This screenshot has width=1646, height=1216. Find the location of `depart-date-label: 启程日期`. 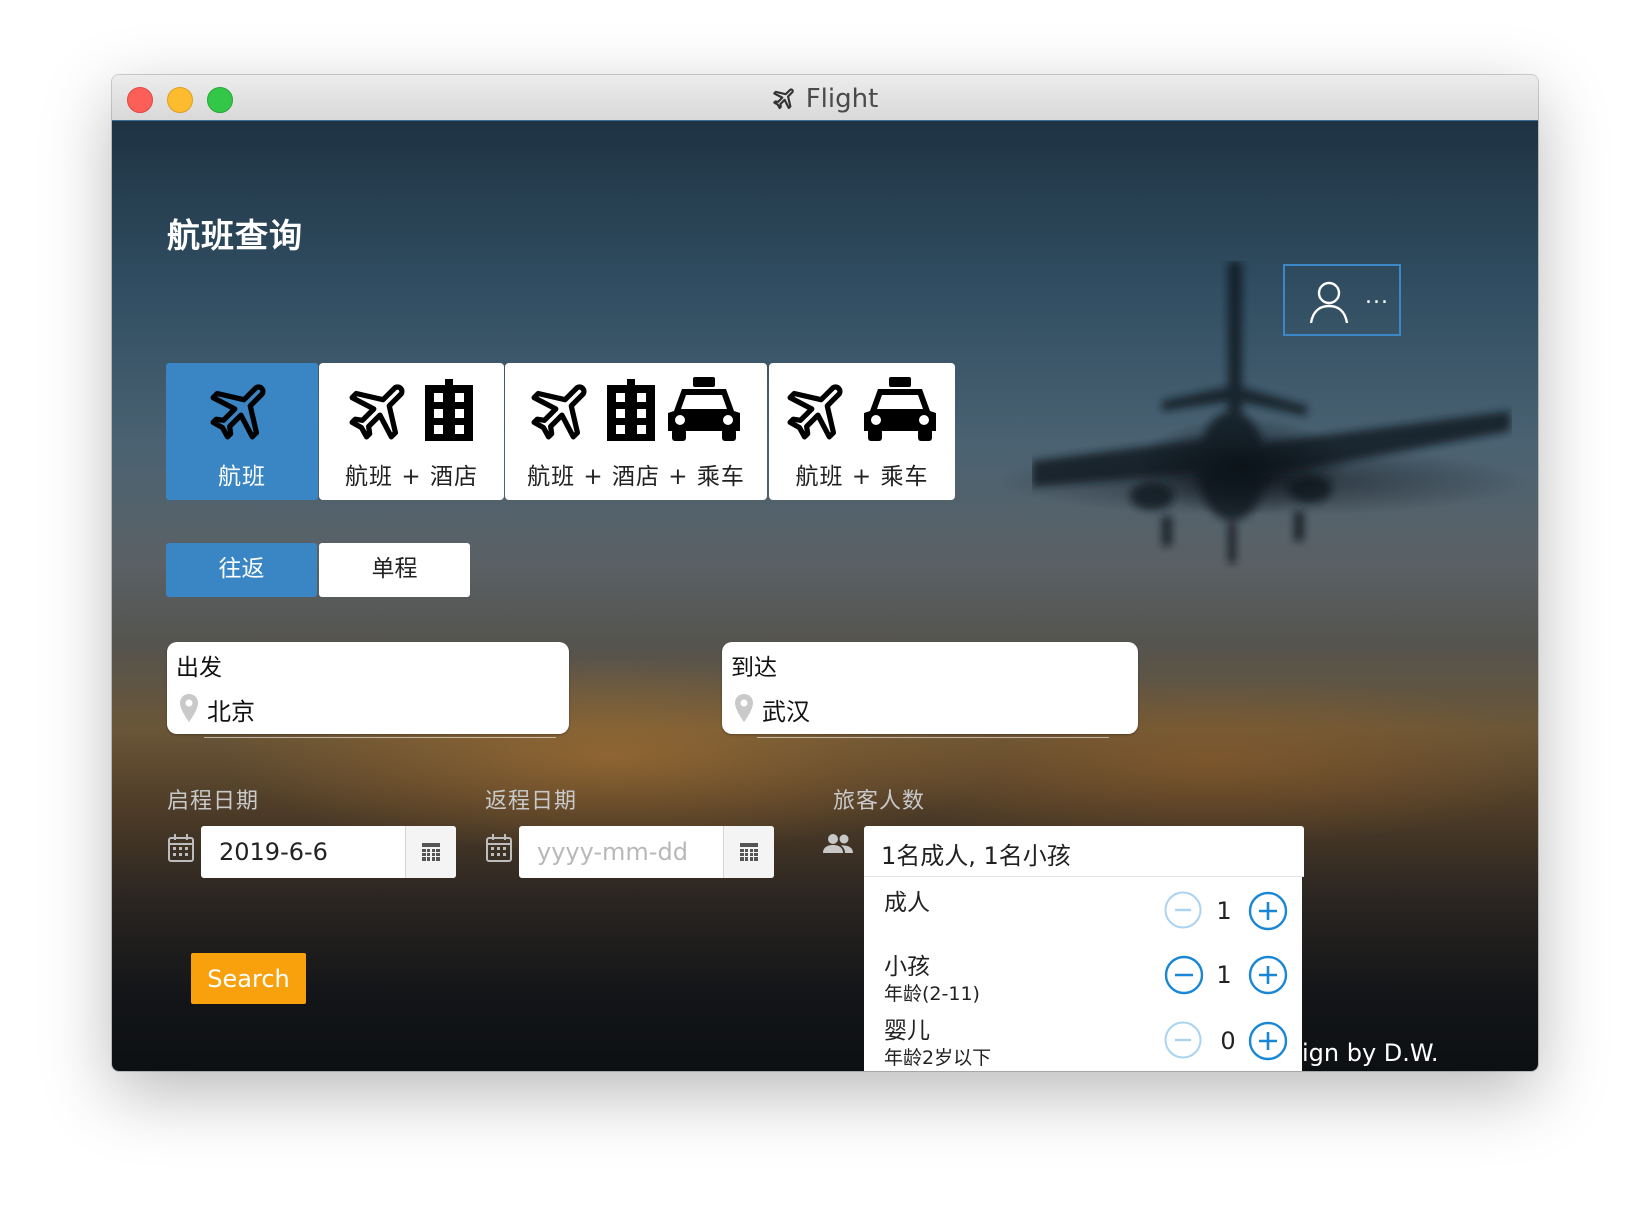

depart-date-label: 启程日期 is located at coordinates (213, 801).